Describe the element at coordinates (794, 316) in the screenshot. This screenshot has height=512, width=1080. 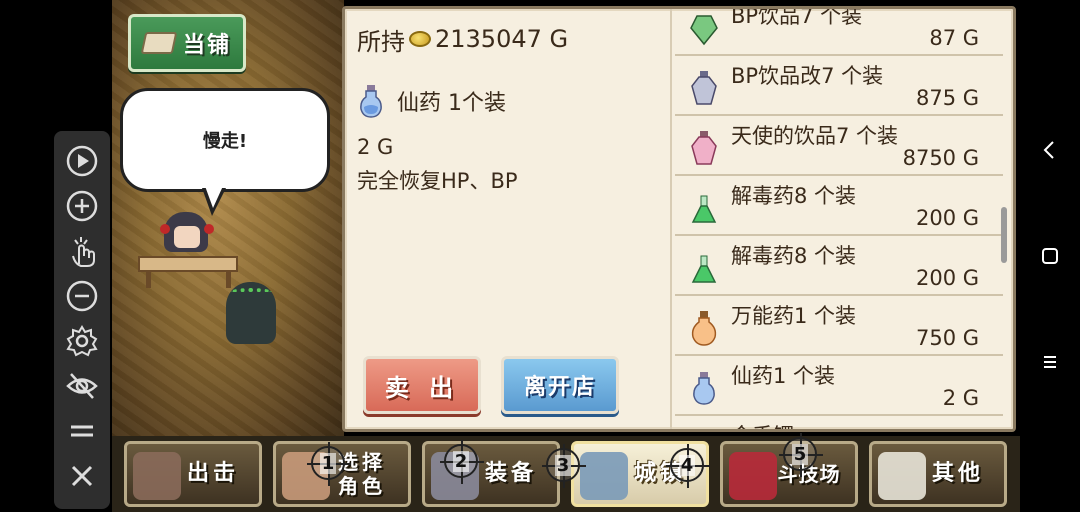
I see `item-name: 万能药1 个装` at that location.